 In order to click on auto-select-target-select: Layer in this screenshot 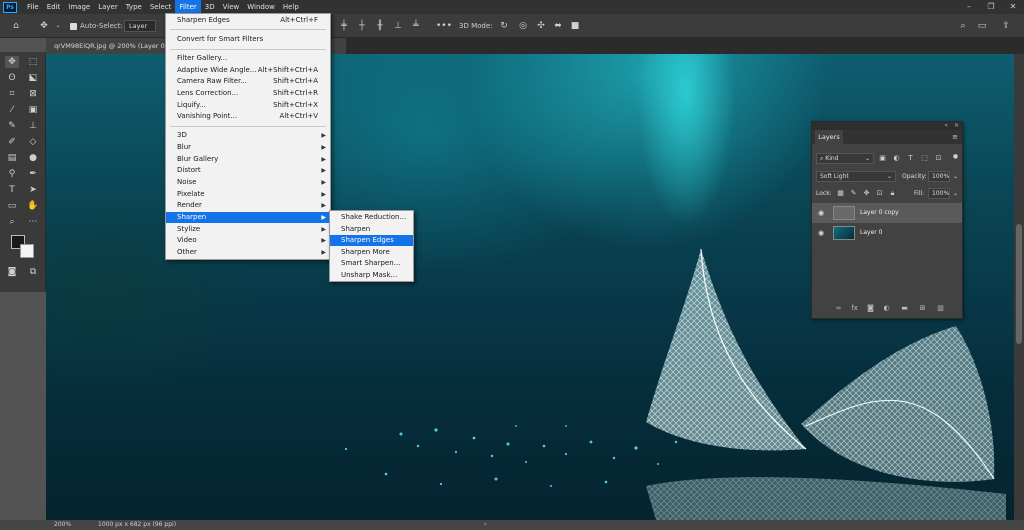, I will do `click(140, 26)`.